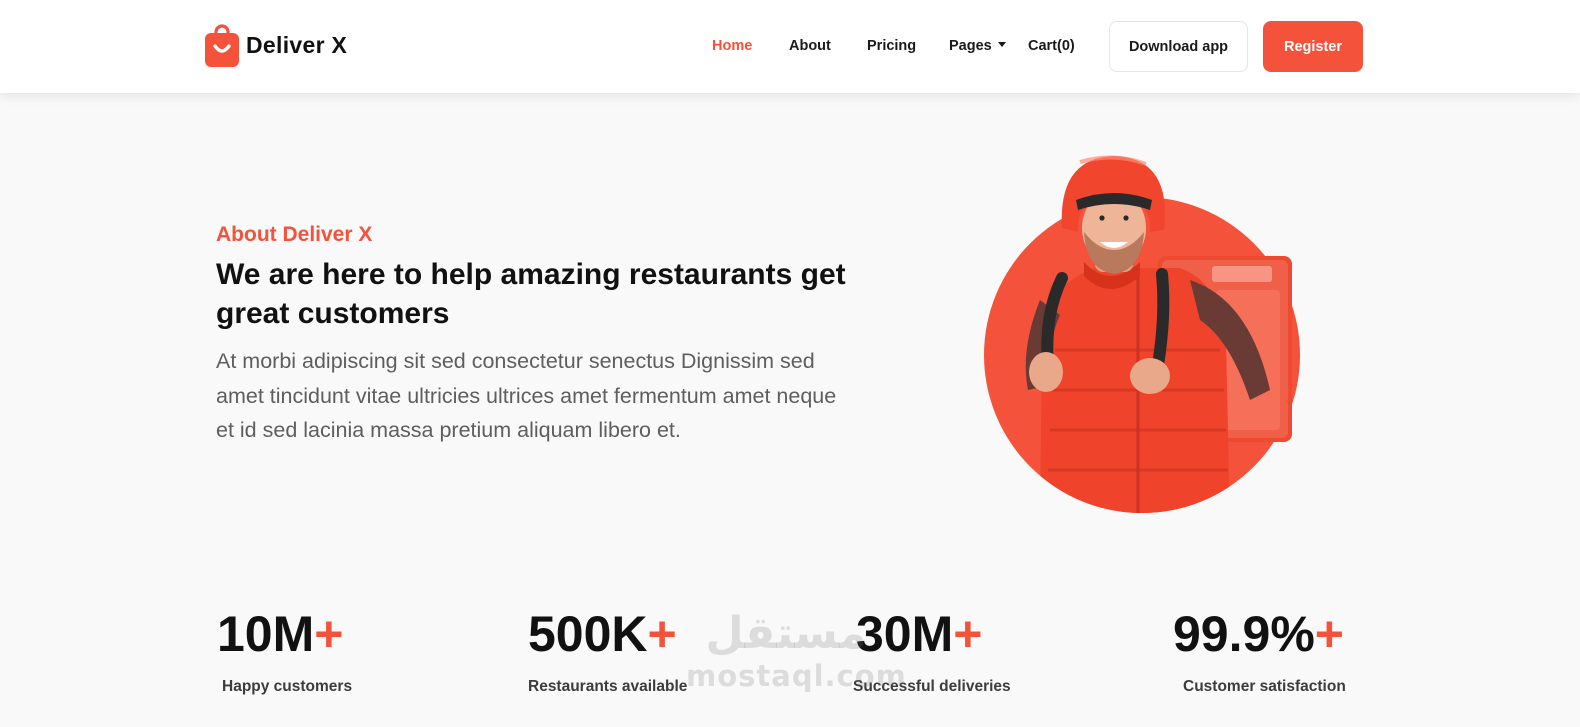  I want to click on stat-number: 10M, so click(266, 634).